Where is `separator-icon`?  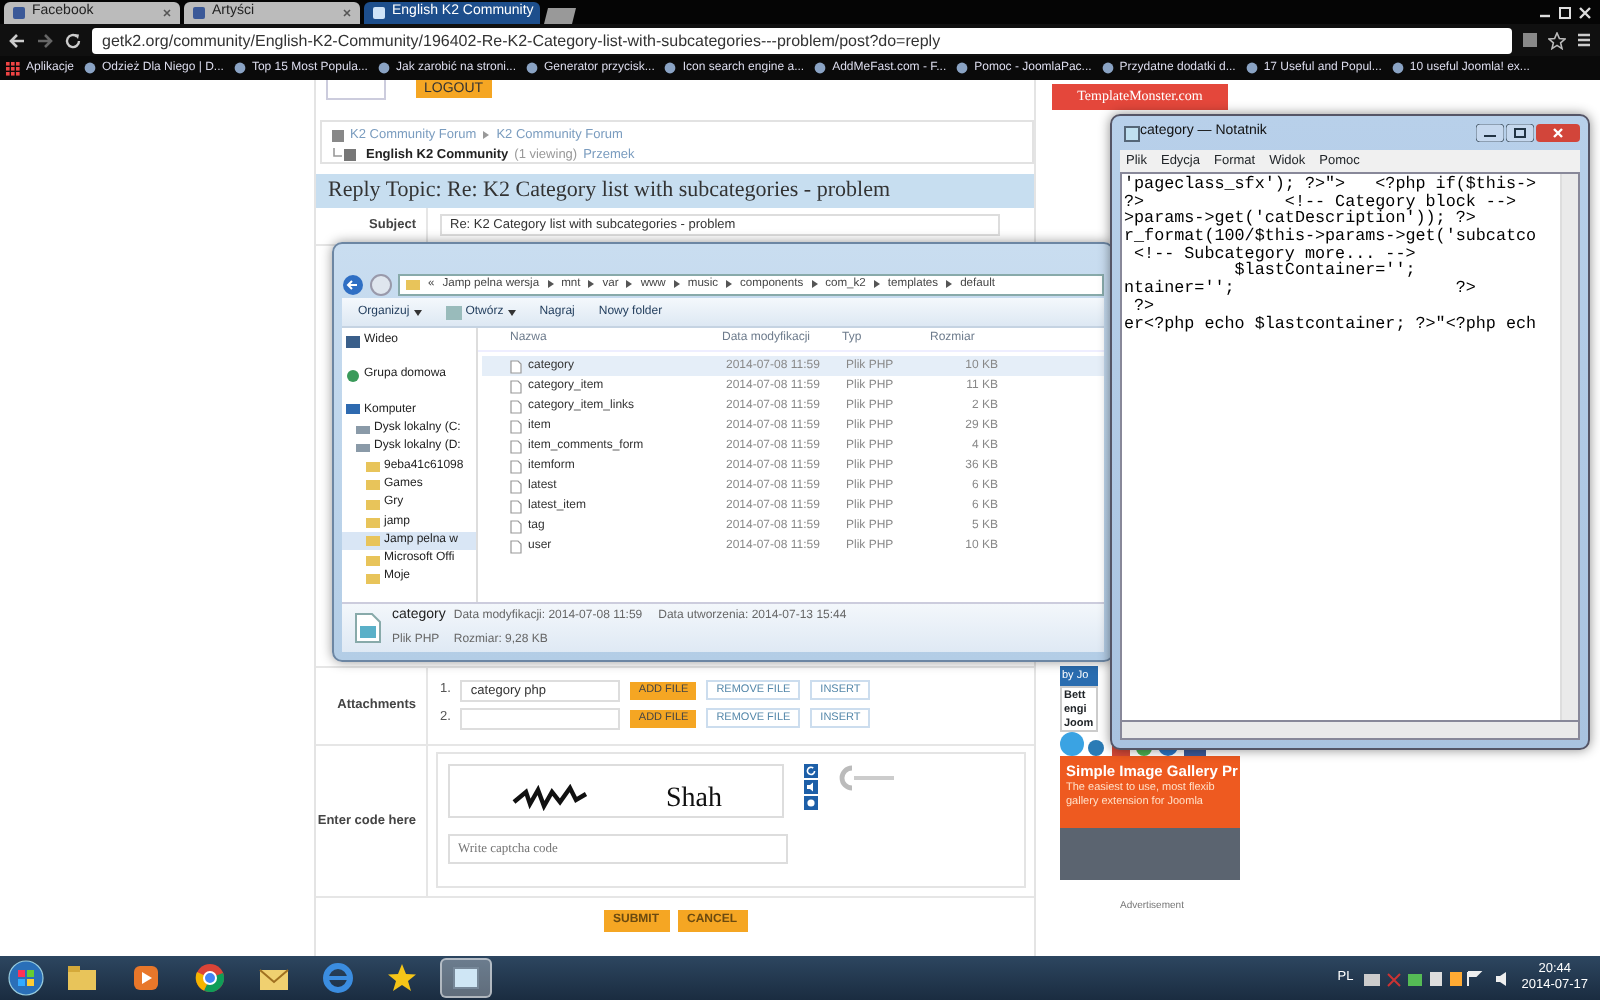 separator-icon is located at coordinates (486, 135).